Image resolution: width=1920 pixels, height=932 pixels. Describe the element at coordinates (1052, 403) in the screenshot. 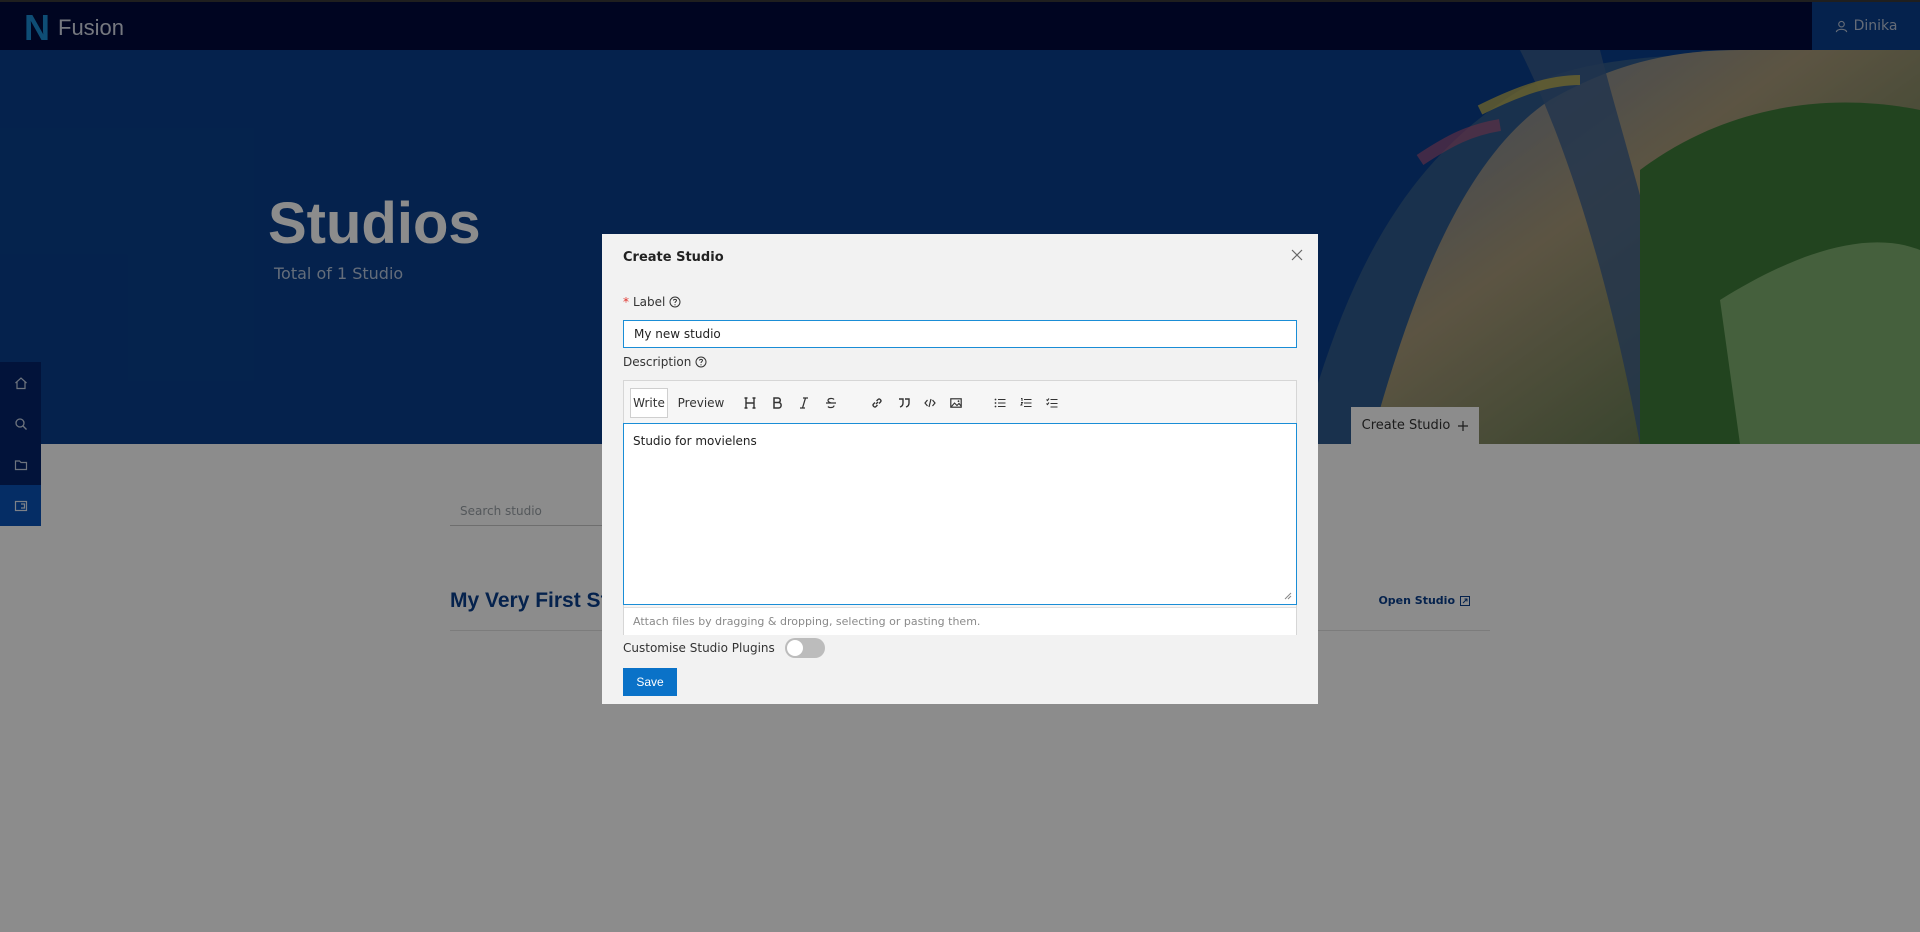

I see `task-list-icon` at that location.